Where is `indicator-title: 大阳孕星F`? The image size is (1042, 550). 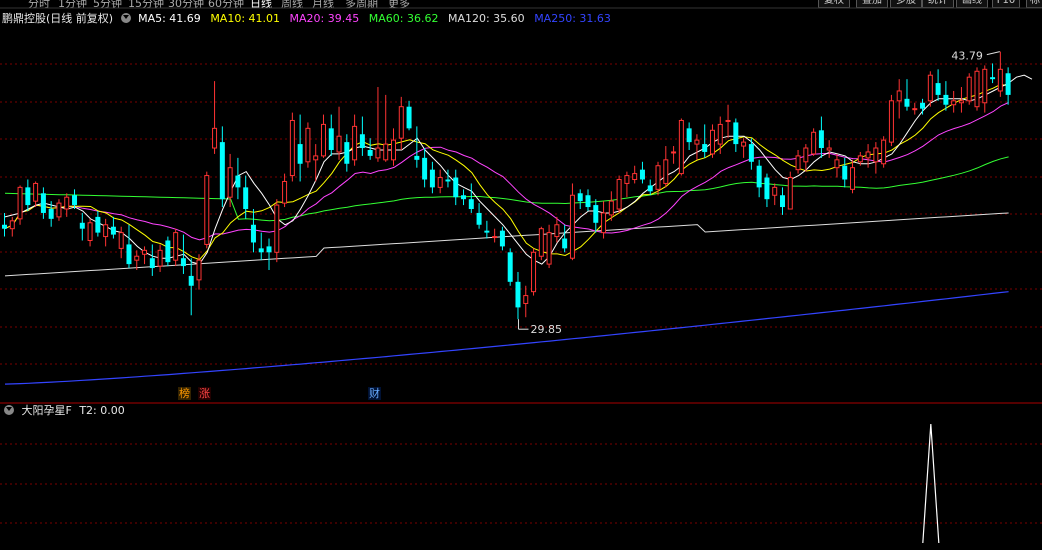 indicator-title: 大阳孕星F is located at coordinates (47, 410).